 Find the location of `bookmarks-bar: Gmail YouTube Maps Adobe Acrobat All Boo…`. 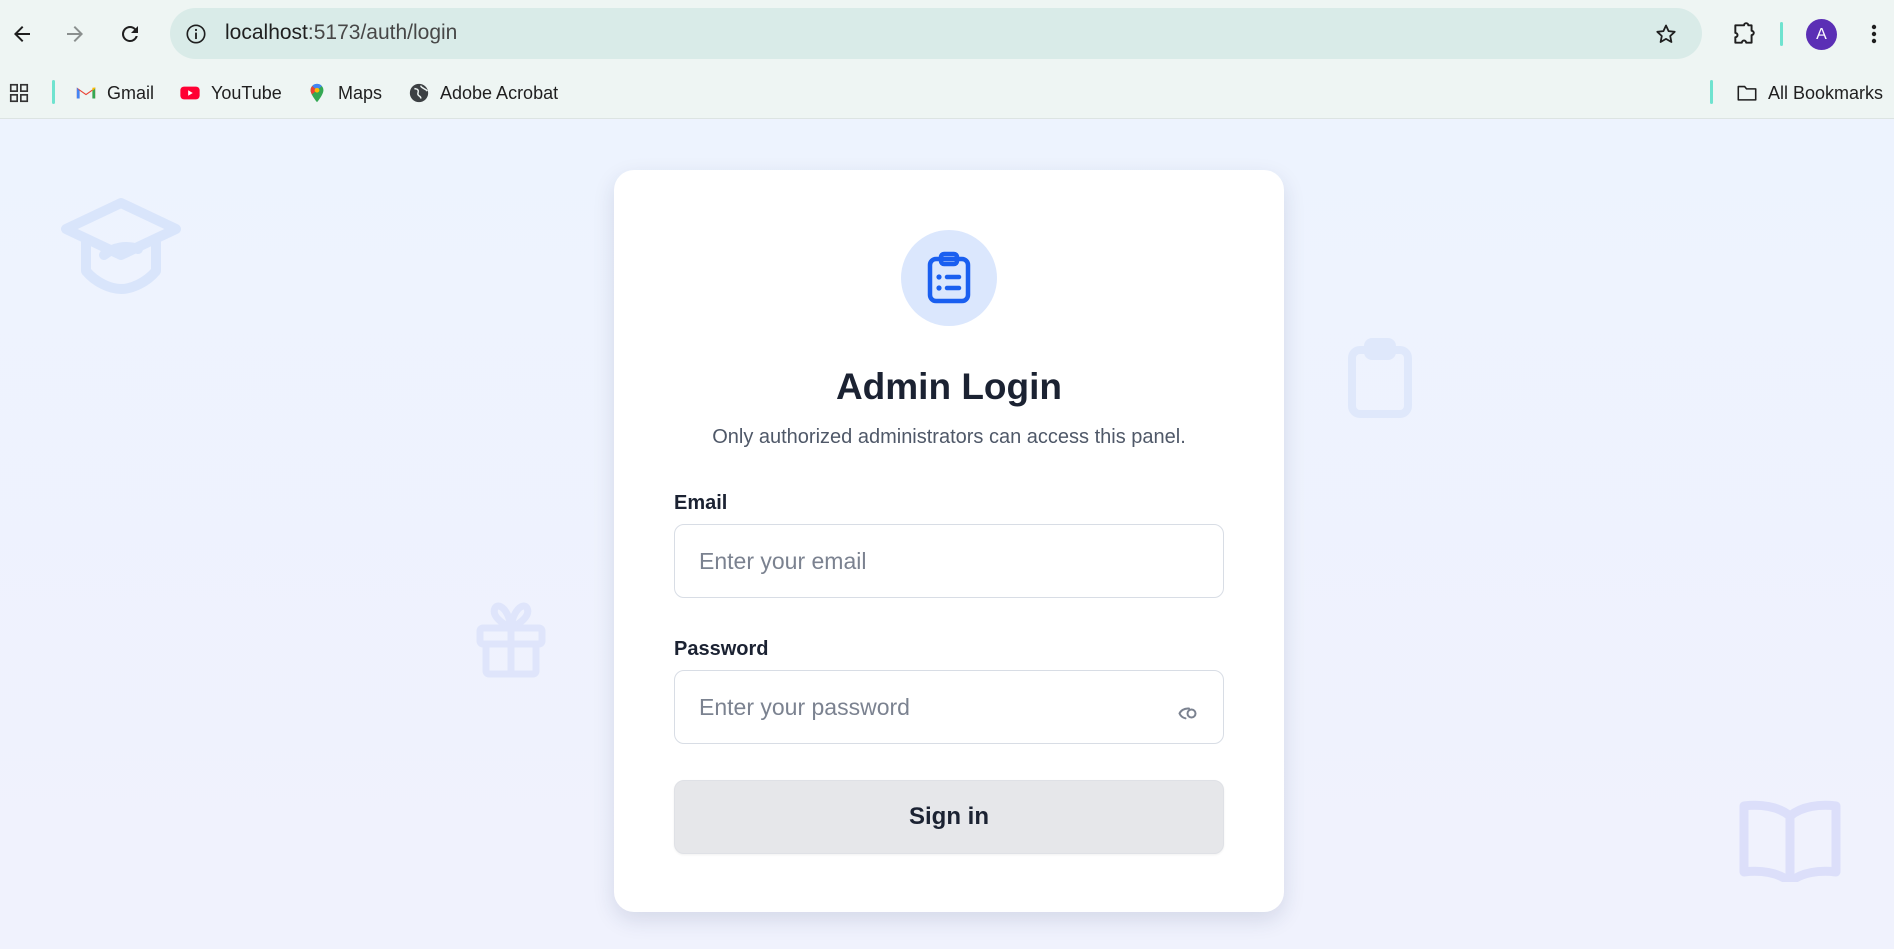

bookmarks-bar: Gmail YouTube Maps Adobe Acrobat All Boo… is located at coordinates (947, 93).